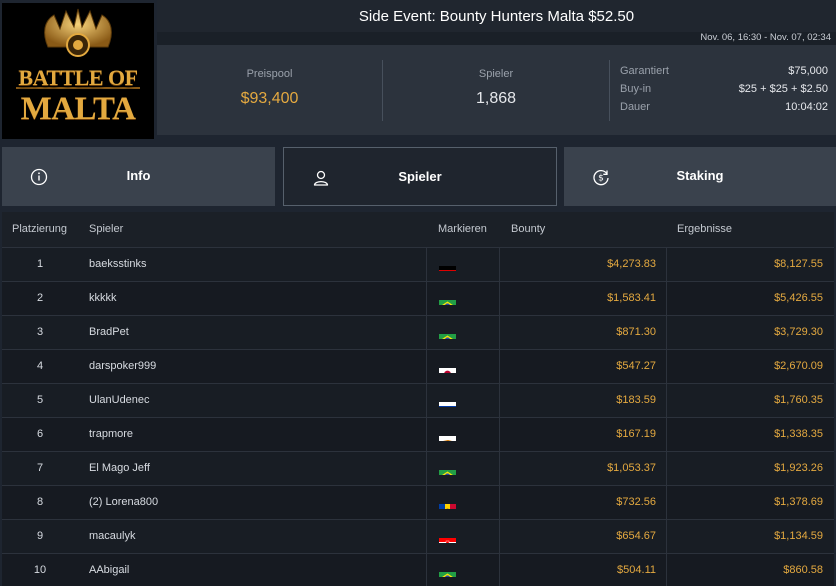  Describe the element at coordinates (40, 298) in the screenshot. I see `rank-cell: 2` at that location.